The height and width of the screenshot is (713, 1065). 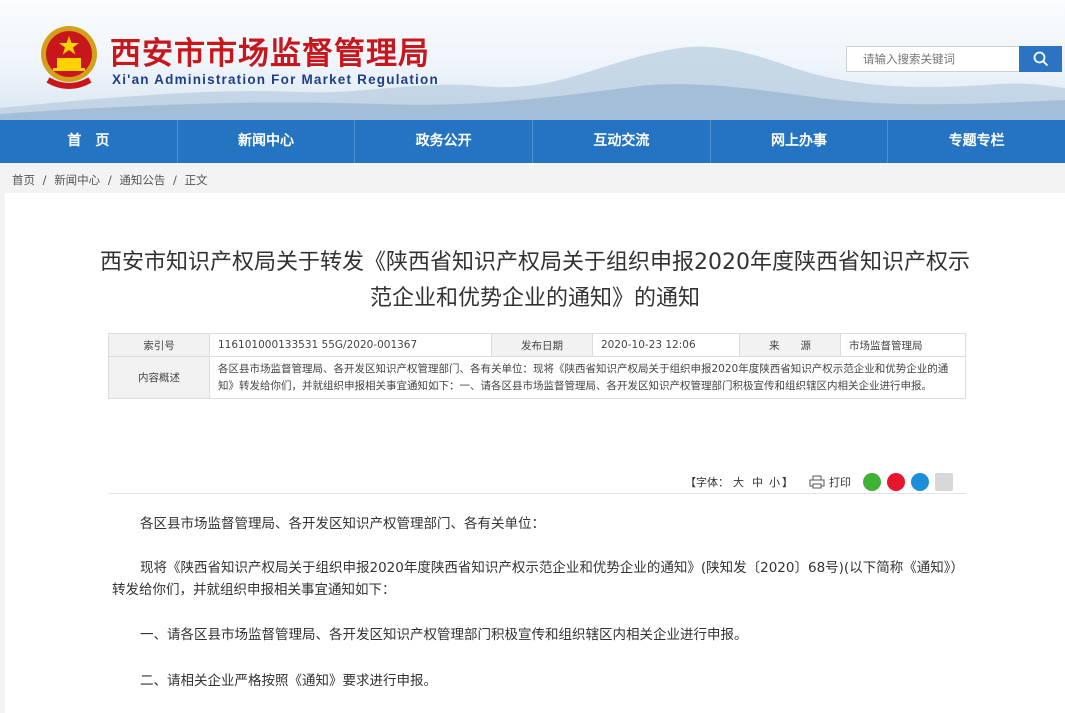 What do you see at coordinates (933, 59) in the screenshot?
I see `search-input` at bounding box center [933, 59].